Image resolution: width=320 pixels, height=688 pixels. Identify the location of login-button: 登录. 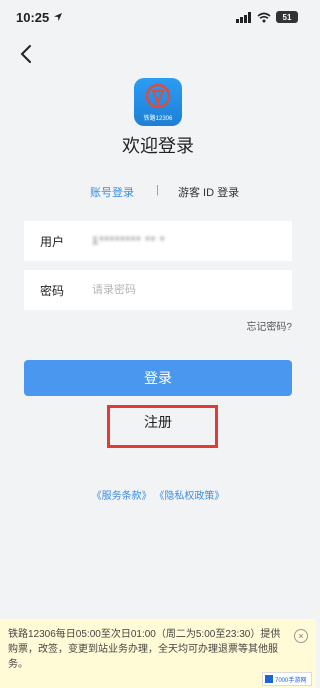
(158, 378).